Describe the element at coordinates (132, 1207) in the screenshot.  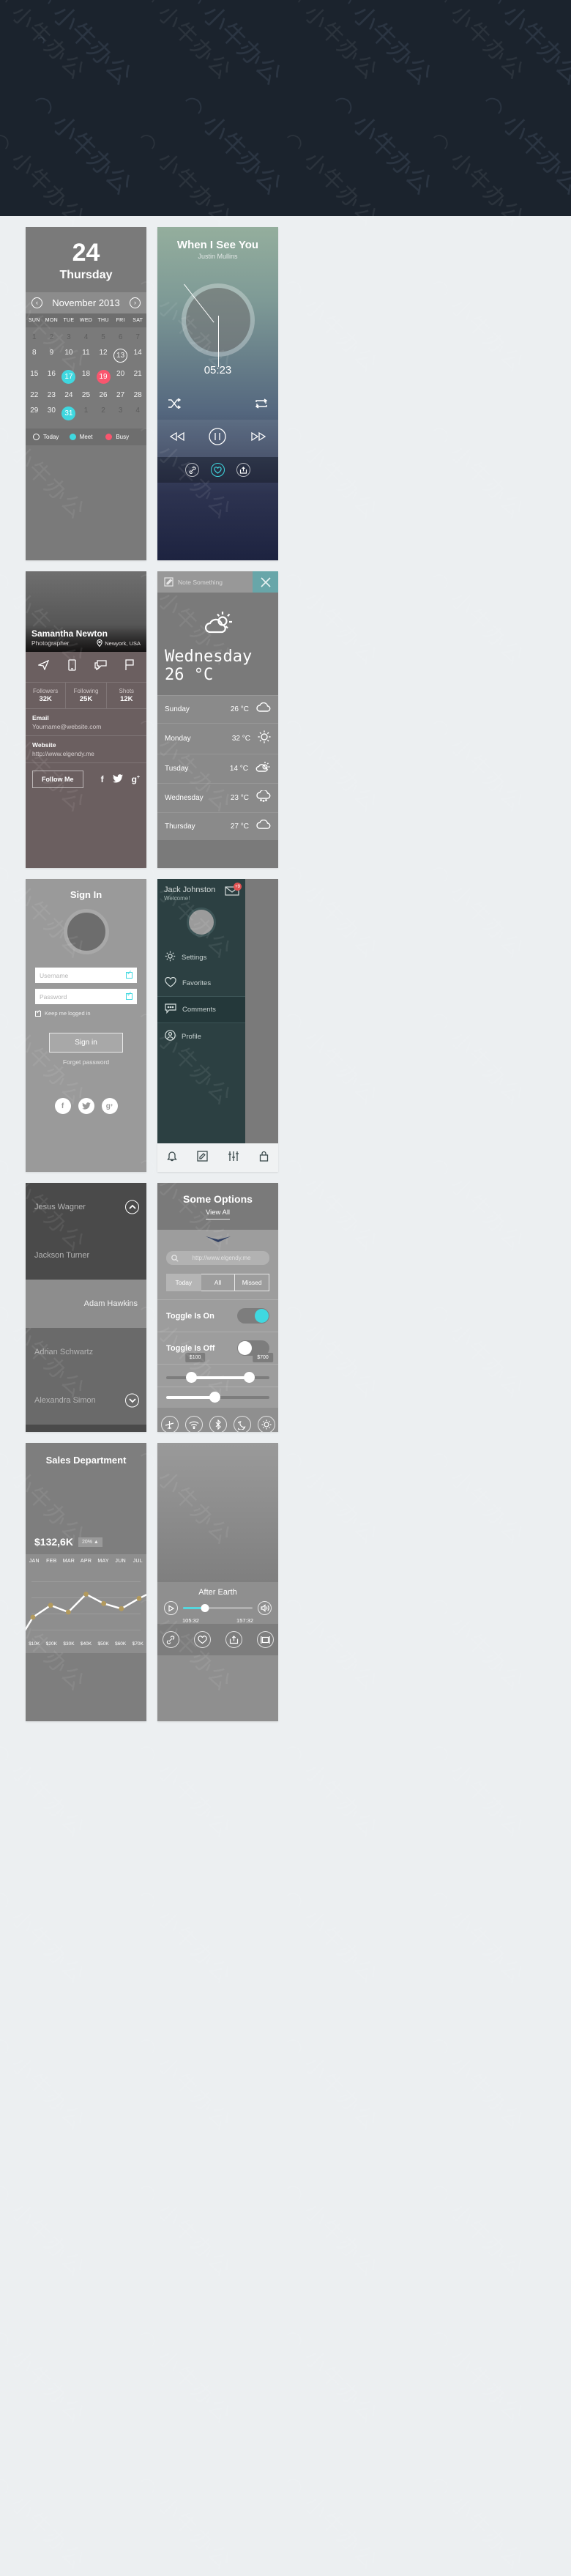
I see `chevron-up-icon` at that location.